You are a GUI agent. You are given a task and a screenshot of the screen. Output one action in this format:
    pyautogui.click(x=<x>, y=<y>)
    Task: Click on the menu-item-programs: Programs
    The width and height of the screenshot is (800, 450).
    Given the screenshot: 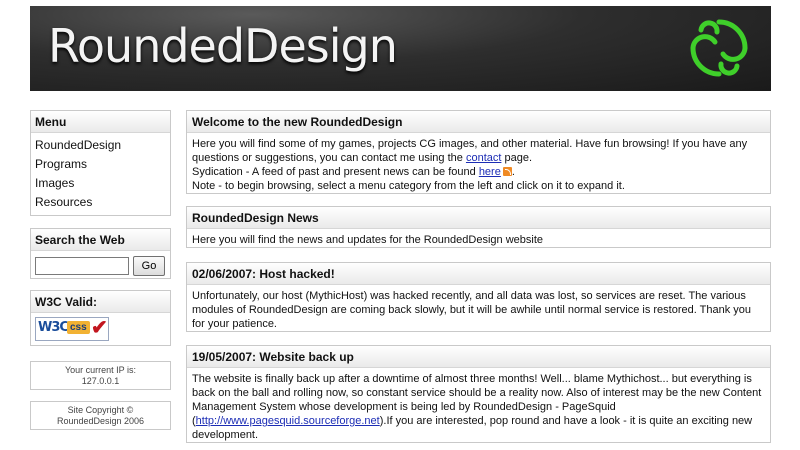 What is the action you would take?
    pyautogui.click(x=100, y=164)
    